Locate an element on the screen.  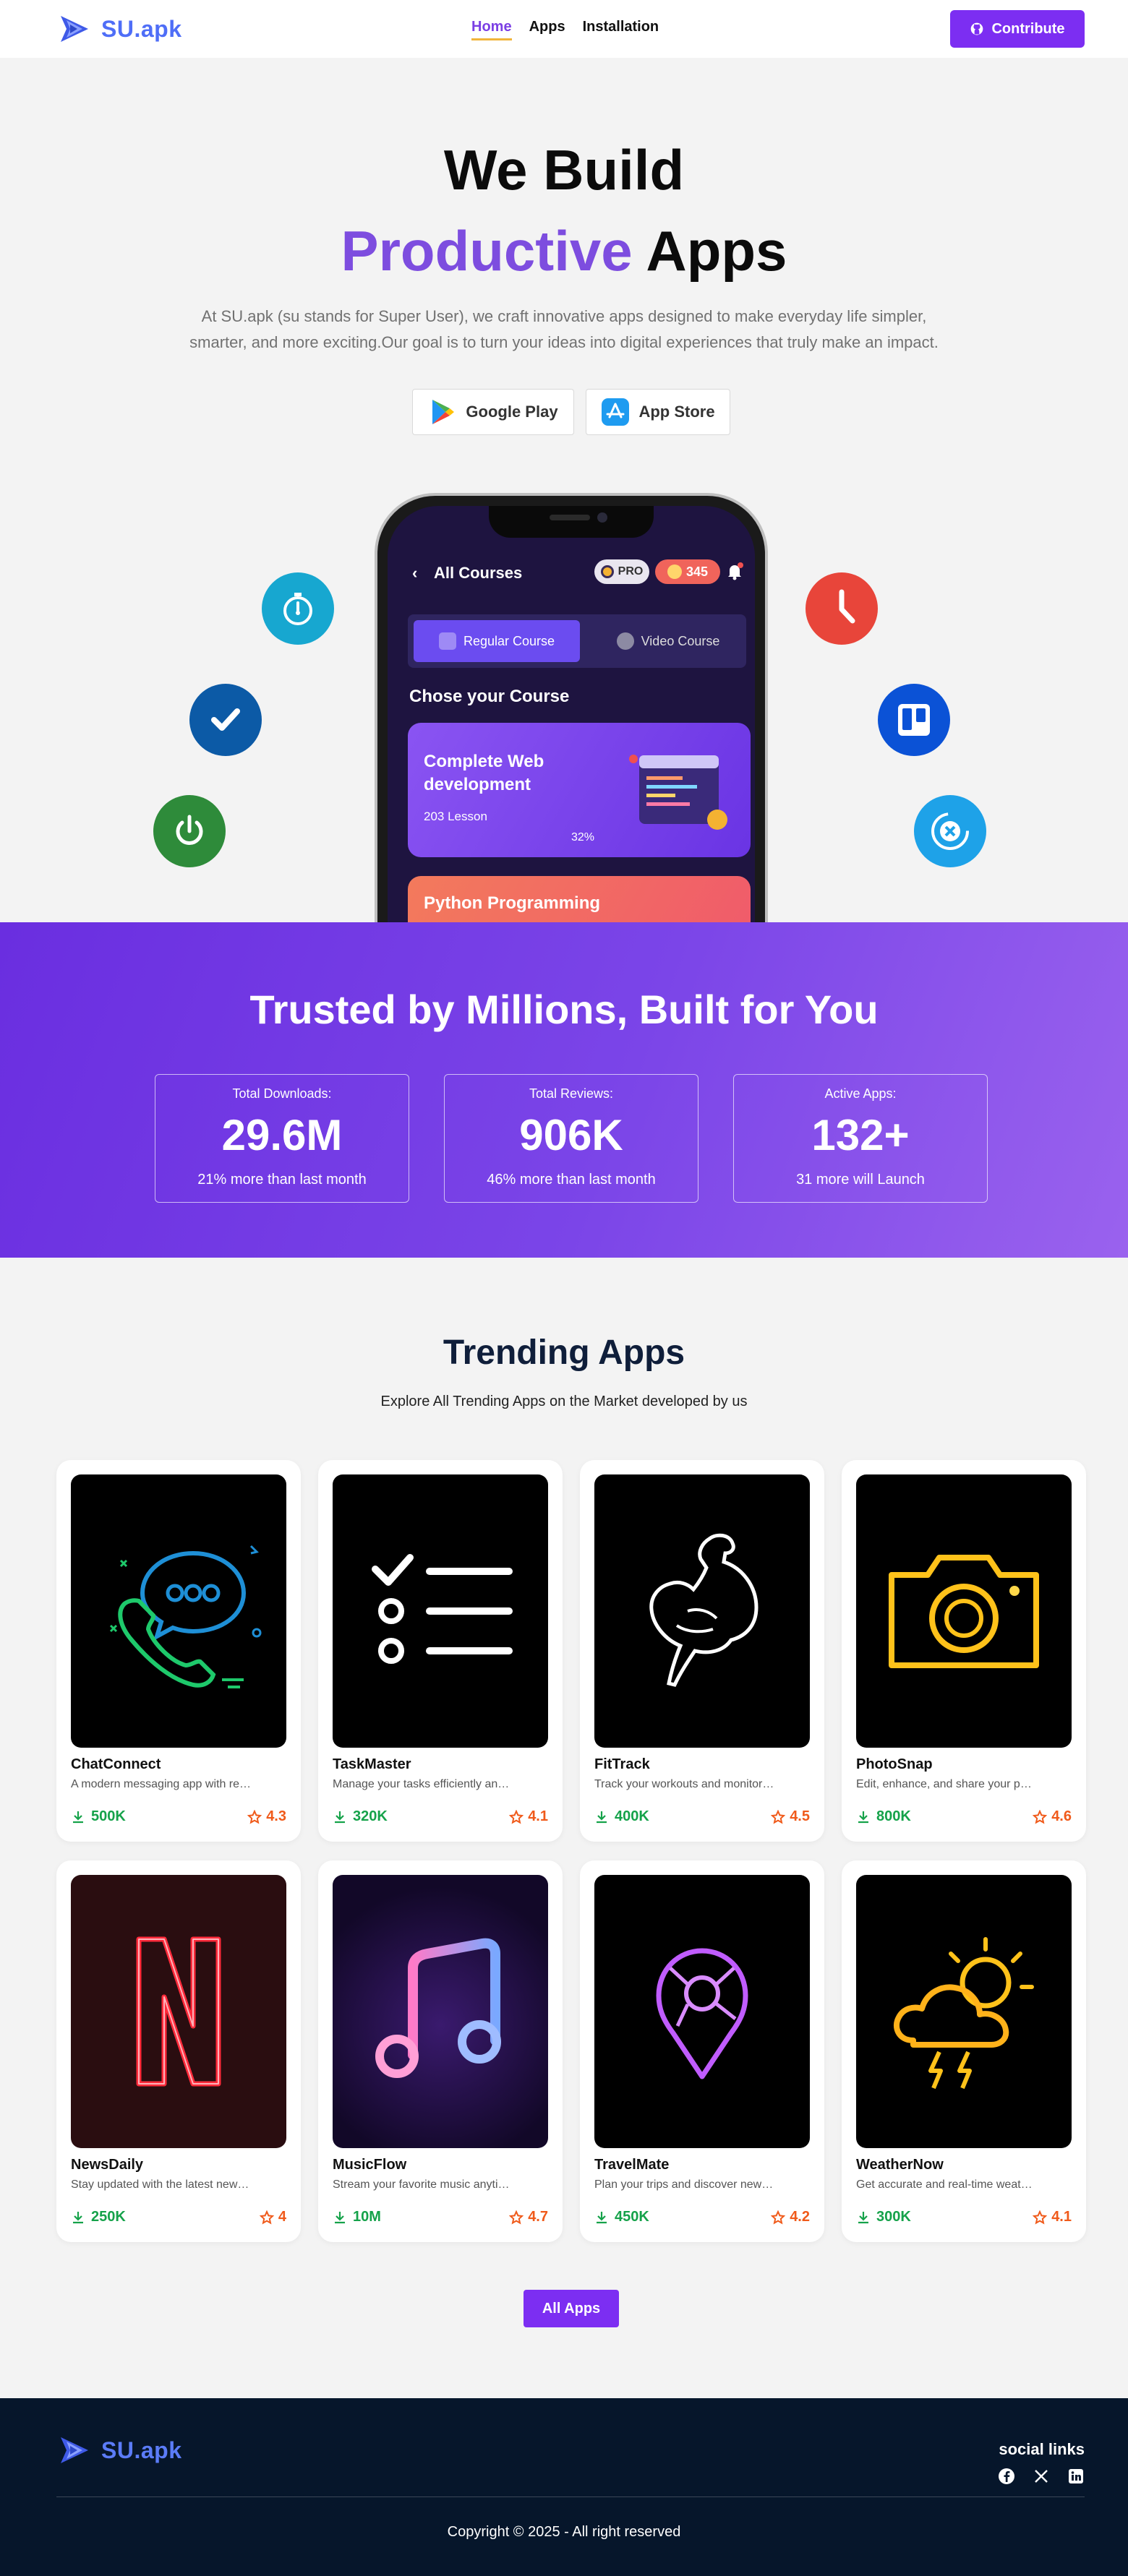
course-progress: 32% is located at coordinates (583, 837).